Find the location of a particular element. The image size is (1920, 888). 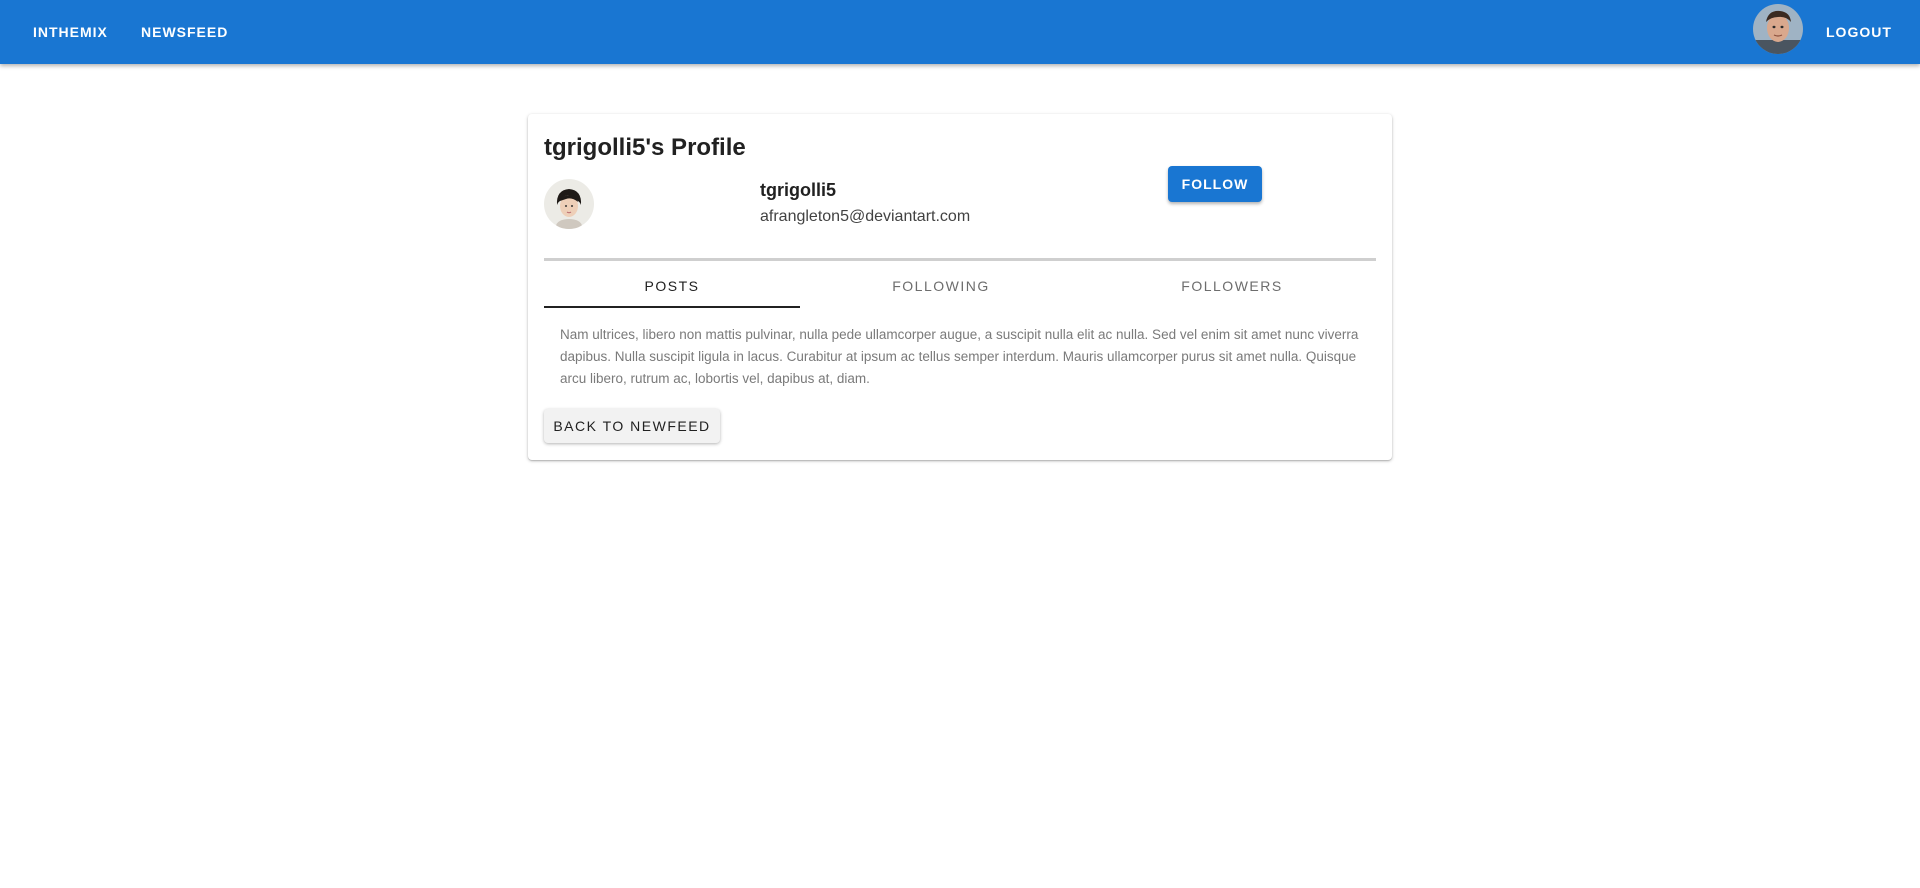

logout-button: LOGOUT is located at coordinates (1859, 32).